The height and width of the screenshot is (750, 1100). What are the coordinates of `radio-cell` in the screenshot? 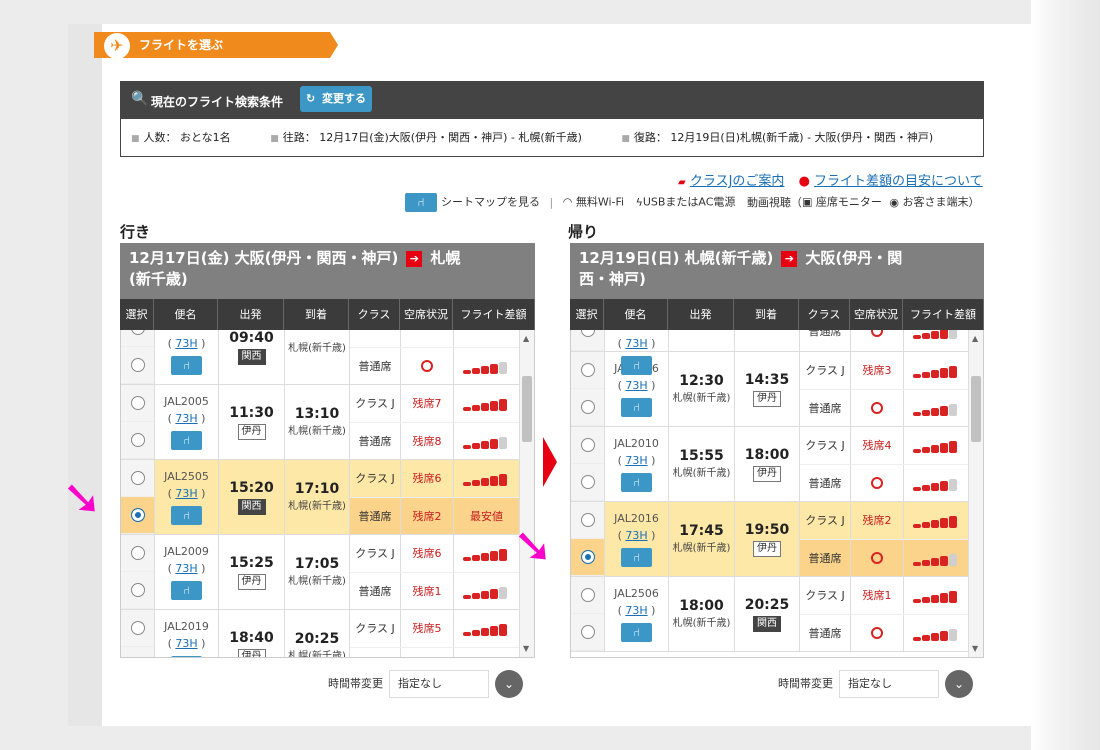 It's located at (587, 595).